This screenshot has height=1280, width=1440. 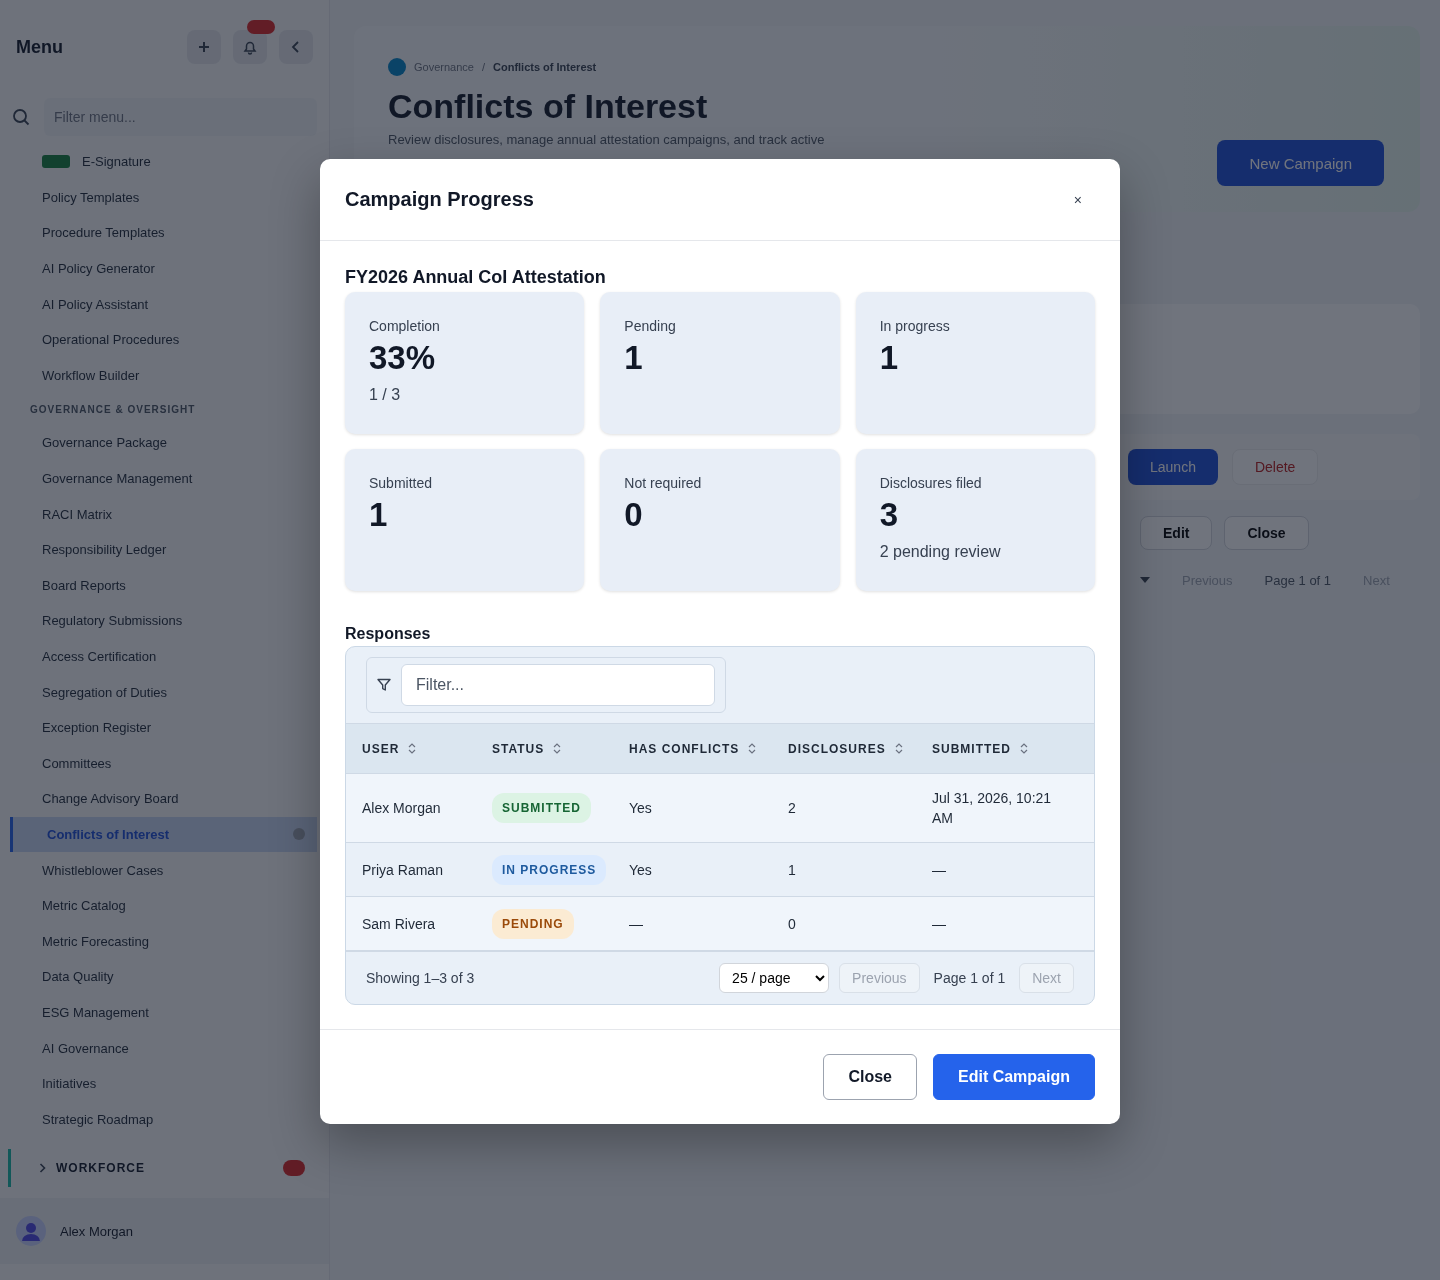 I want to click on launch-button: Launch, so click(x=1173, y=467).